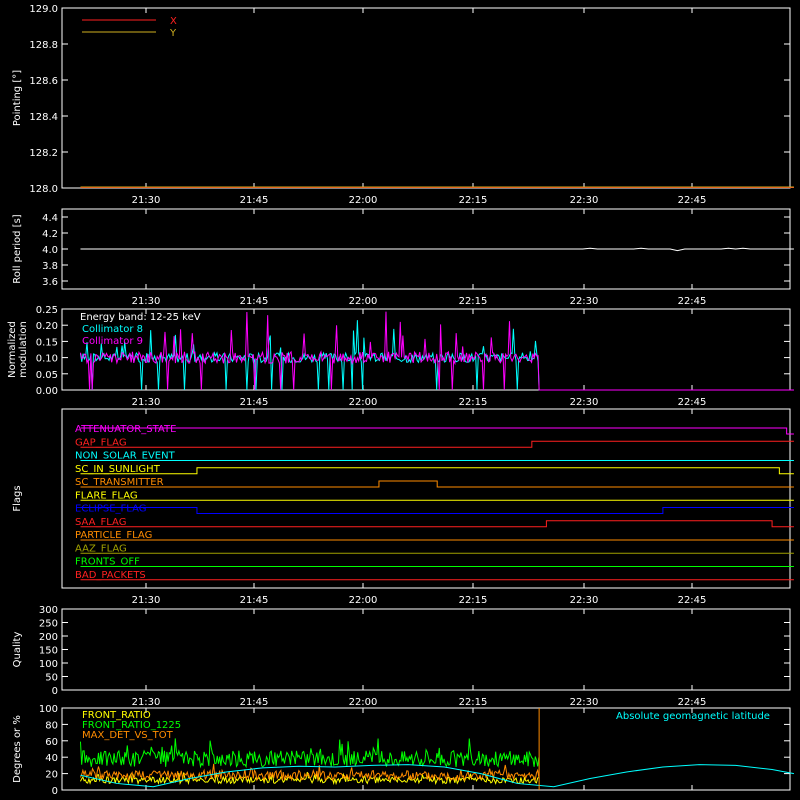 The image size is (800, 800). What do you see at coordinates (47, 310) in the screenshot?
I see `y-tick-label: 0.25` at bounding box center [47, 310].